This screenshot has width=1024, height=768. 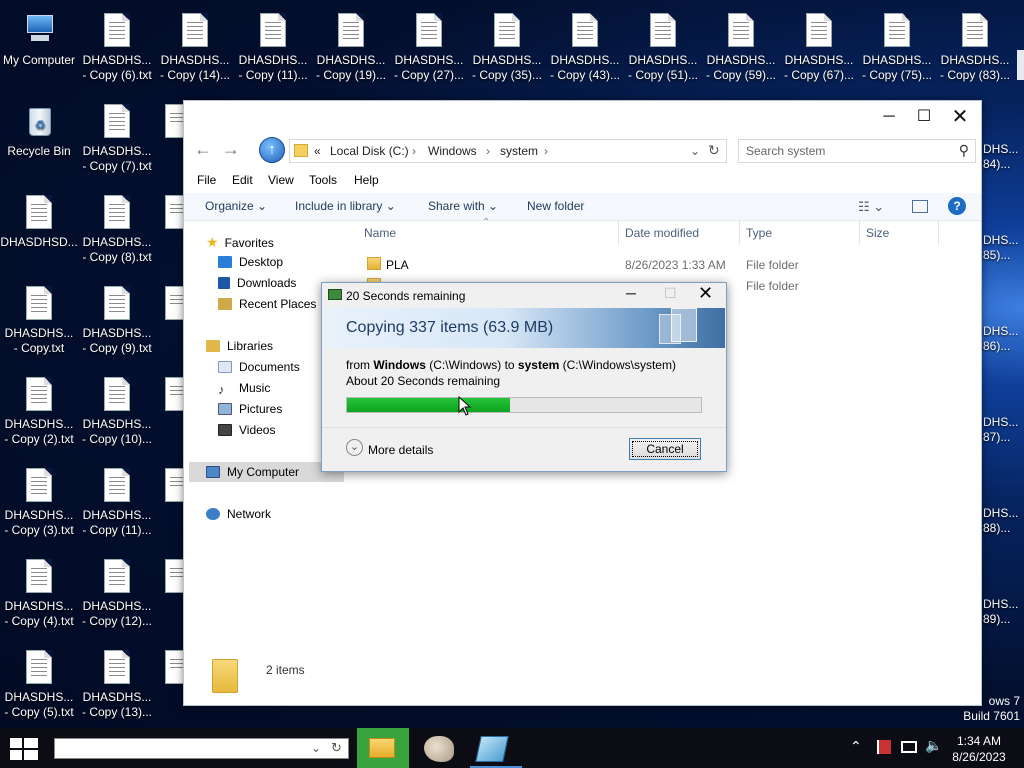 What do you see at coordinates (206, 180) in the screenshot?
I see `menu-file: File` at bounding box center [206, 180].